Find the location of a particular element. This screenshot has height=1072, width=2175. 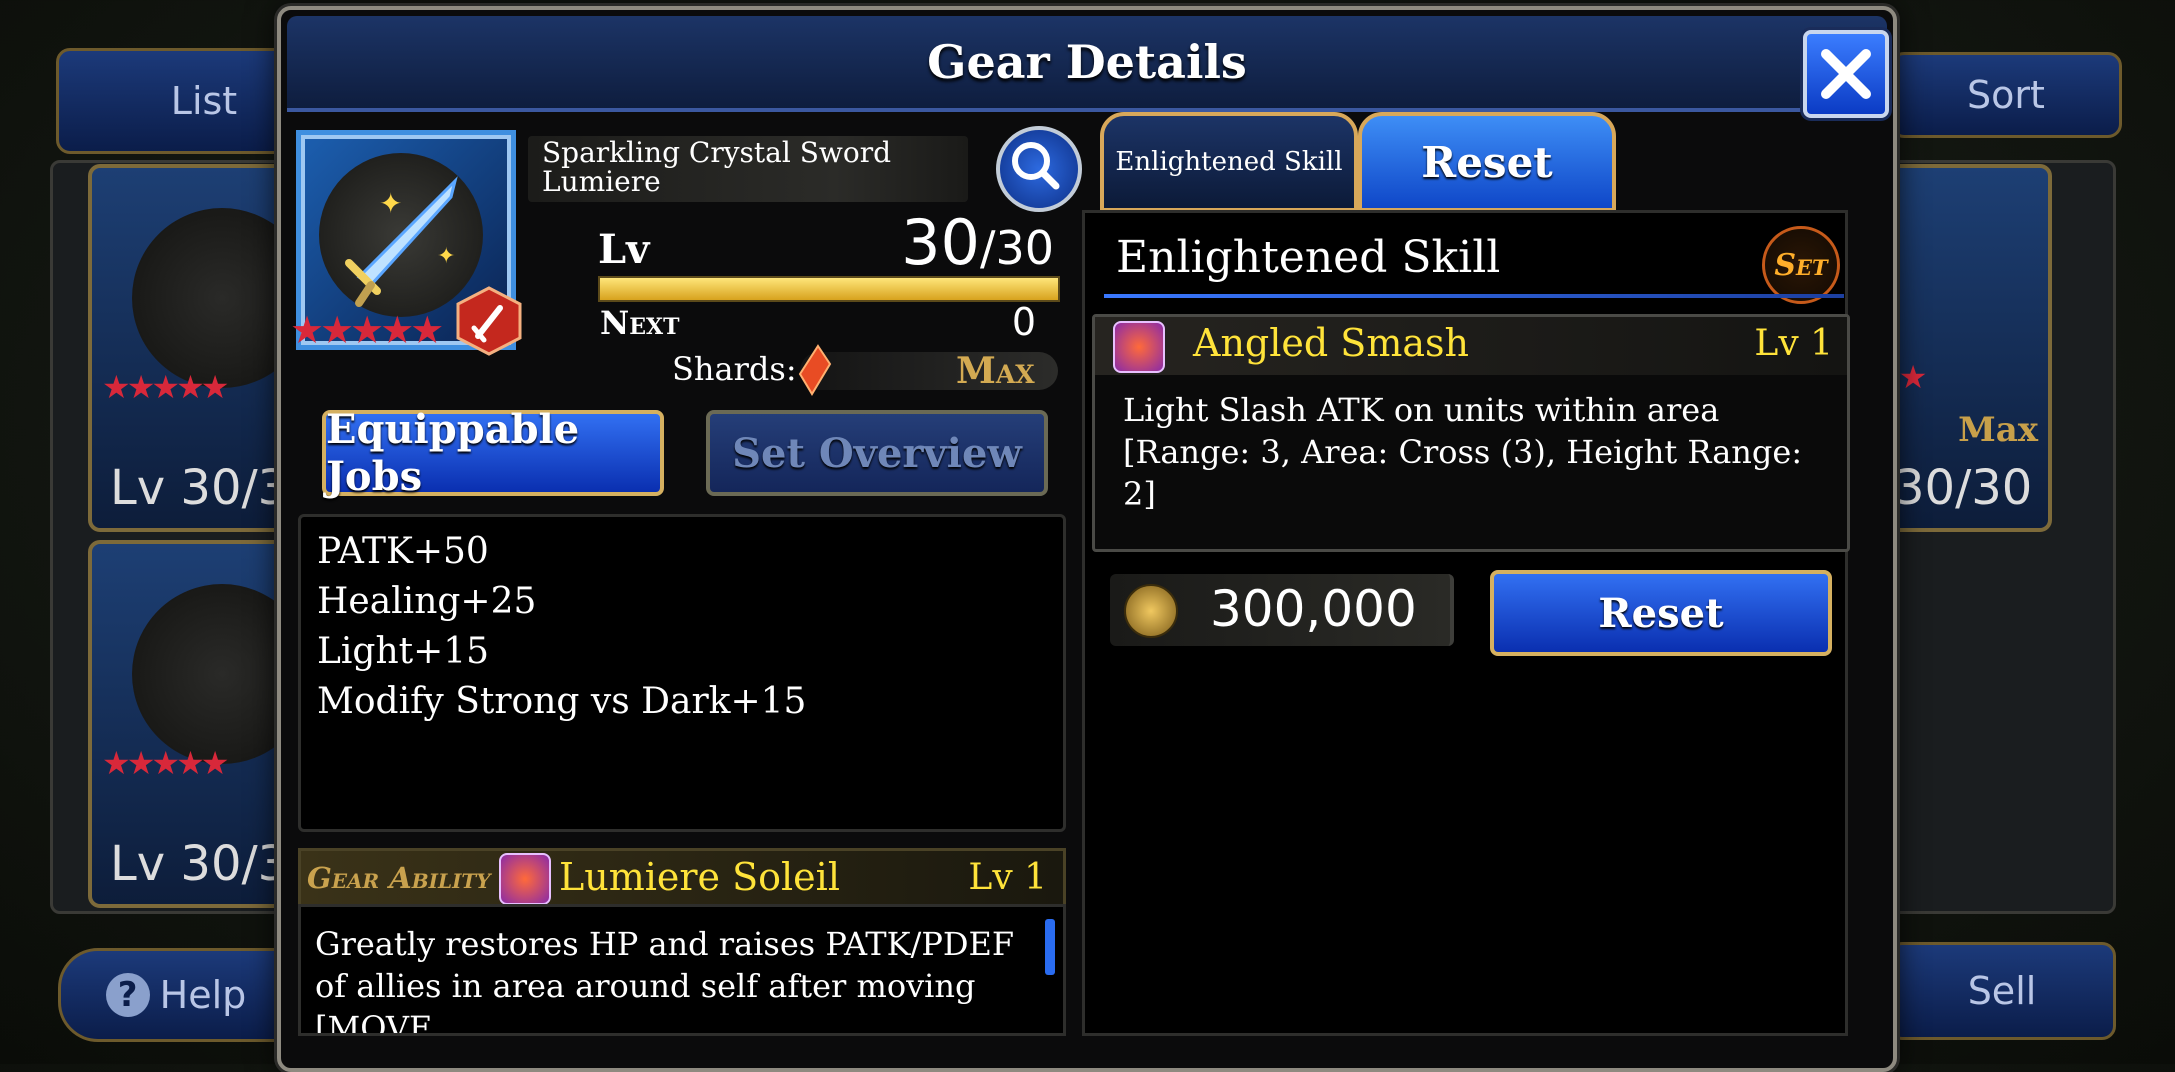

gear-ability-name: Lumiere Soleil is located at coordinates (699, 877).